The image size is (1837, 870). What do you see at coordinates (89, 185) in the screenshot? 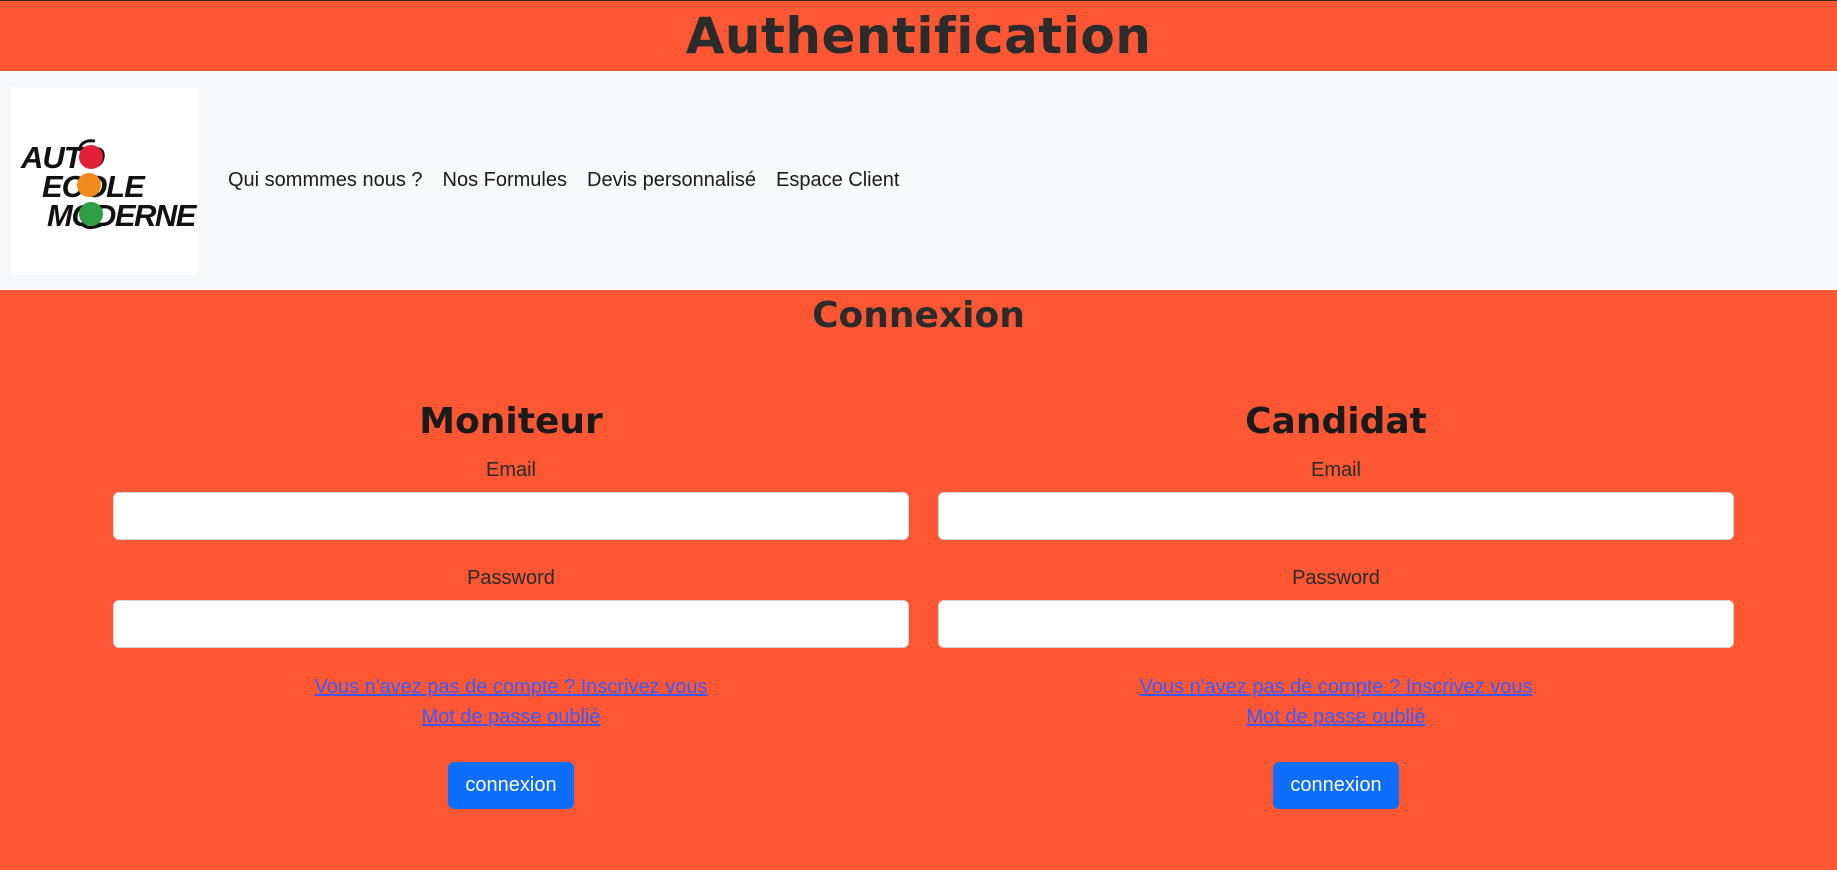
I see `logo-orange-light` at bounding box center [89, 185].